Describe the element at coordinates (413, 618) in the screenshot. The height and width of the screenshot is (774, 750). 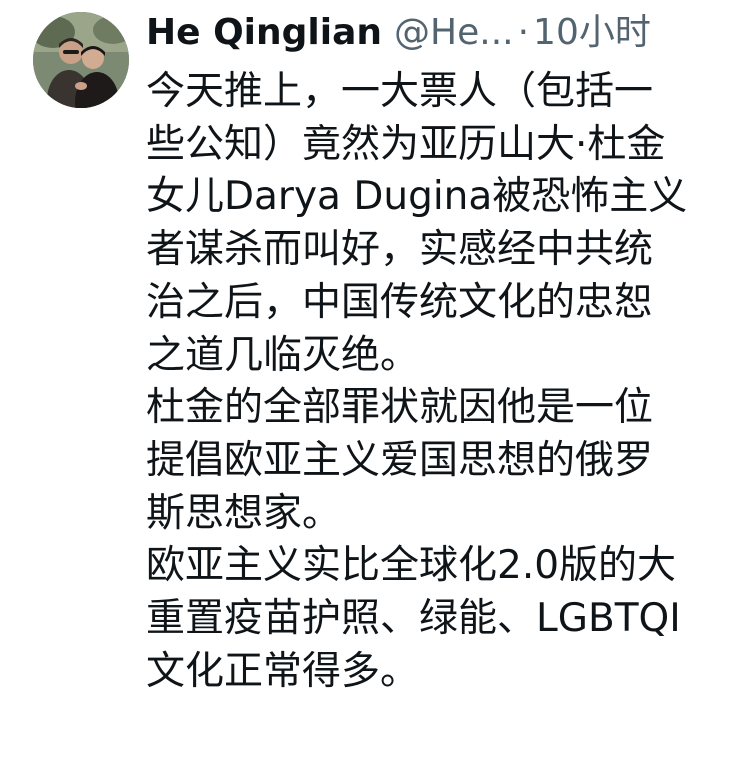
I see `tweet-paragraph: 欧亚主义实比全球化2.0版的大 重置疫苗护照、绿能、LGBTQI 文化正常得多。` at that location.